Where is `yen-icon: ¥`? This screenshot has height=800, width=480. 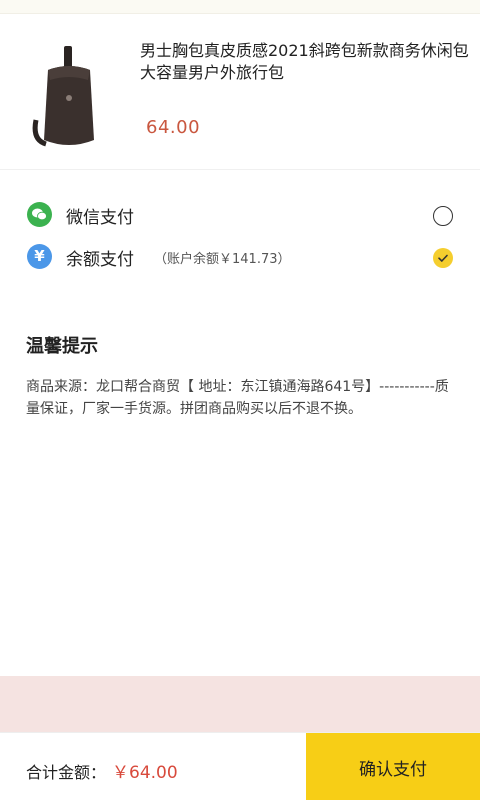
yen-icon: ¥ is located at coordinates (39, 256).